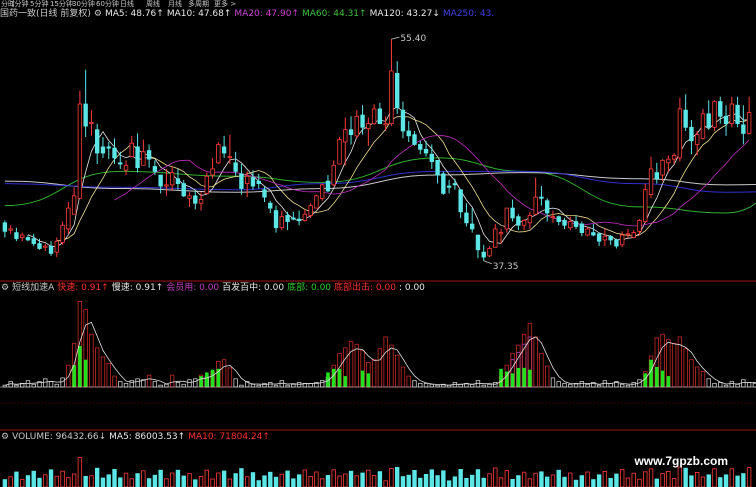 The width and height of the screenshot is (756, 487). What do you see at coordinates (19, 4) in the screenshot?
I see `timeframe-tab: 1分钟` at bounding box center [19, 4].